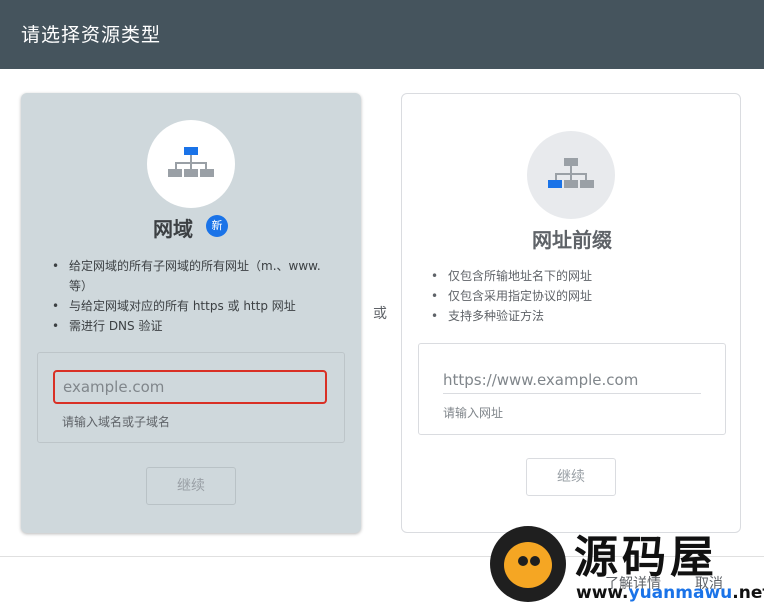 The height and width of the screenshot is (607, 764). Describe the element at coordinates (572, 380) in the screenshot. I see `url-prefix-input` at that location.